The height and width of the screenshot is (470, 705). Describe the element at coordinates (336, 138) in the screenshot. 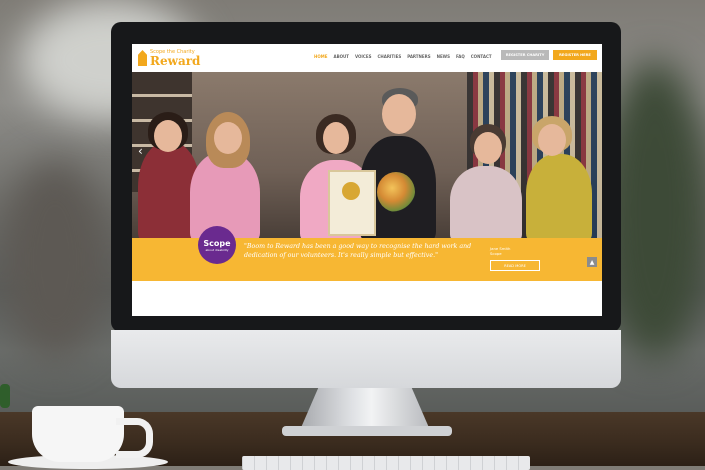

I see `hero-person-3-face` at that location.